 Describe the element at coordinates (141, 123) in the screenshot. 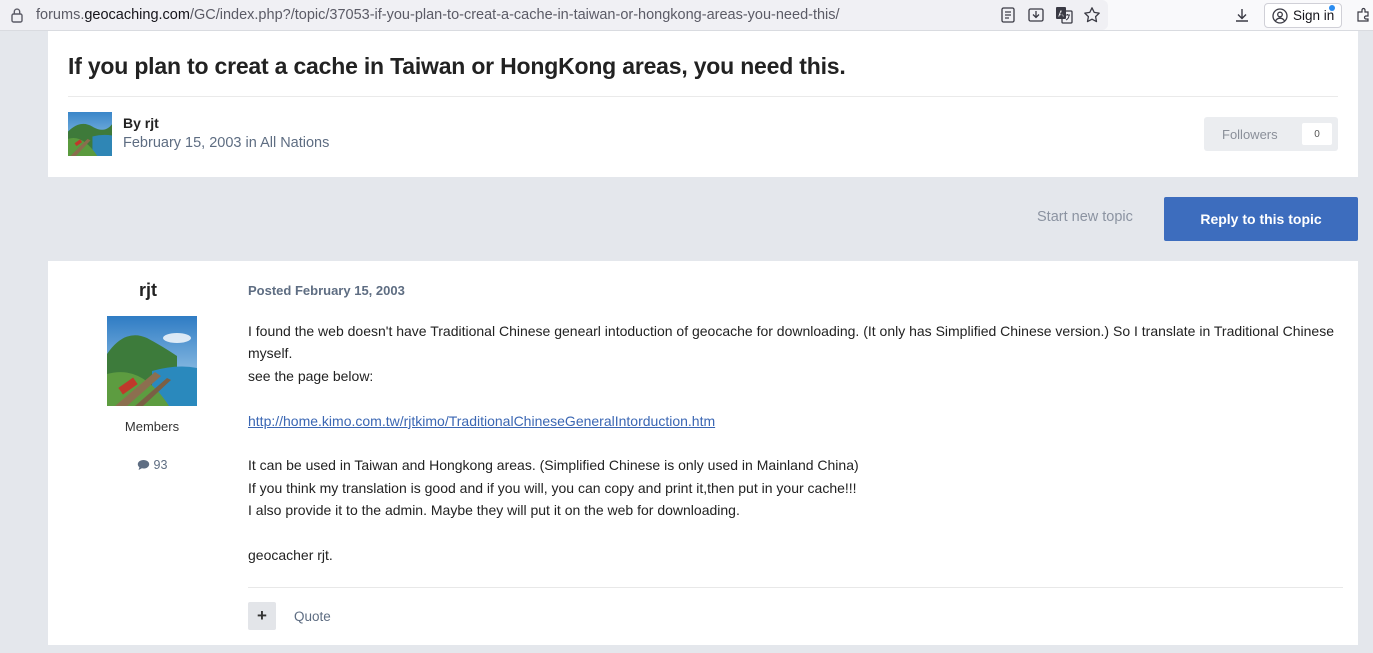

I see `author-line: By rjt` at that location.